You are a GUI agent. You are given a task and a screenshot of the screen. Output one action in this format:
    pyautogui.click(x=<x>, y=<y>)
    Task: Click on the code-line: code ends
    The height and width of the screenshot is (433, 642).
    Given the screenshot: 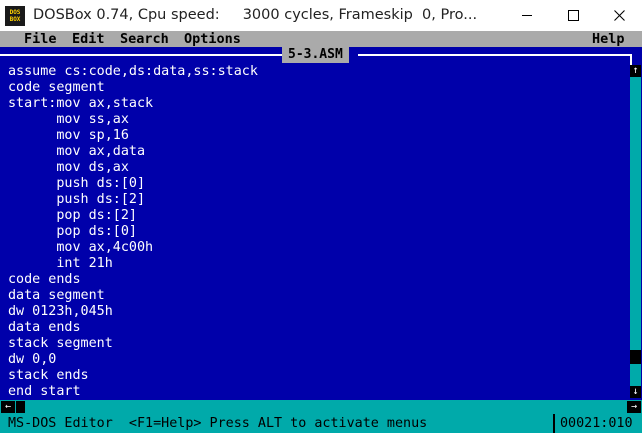 What is the action you would take?
    pyautogui.click(x=44, y=279)
    